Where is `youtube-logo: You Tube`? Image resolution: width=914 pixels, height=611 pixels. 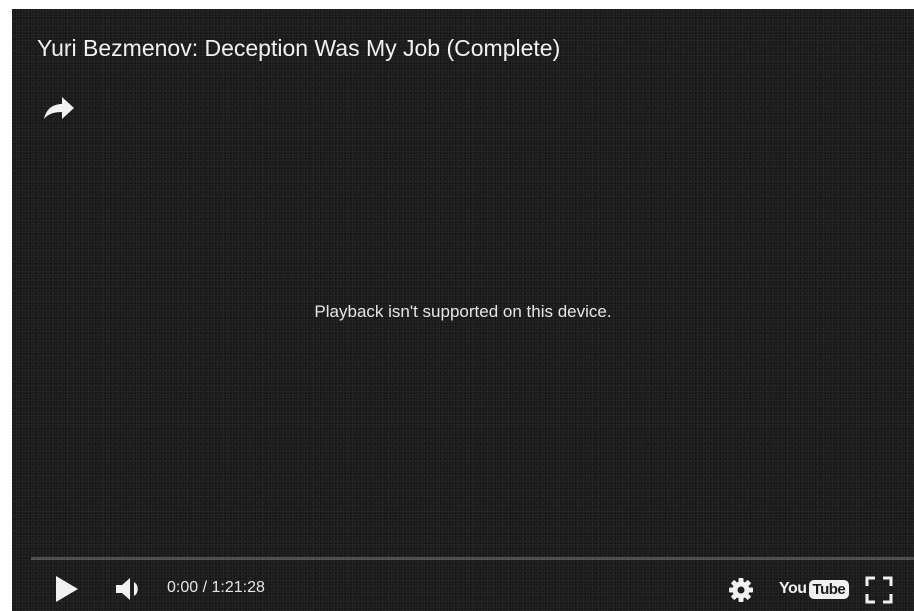 youtube-logo: You Tube is located at coordinates (814, 589).